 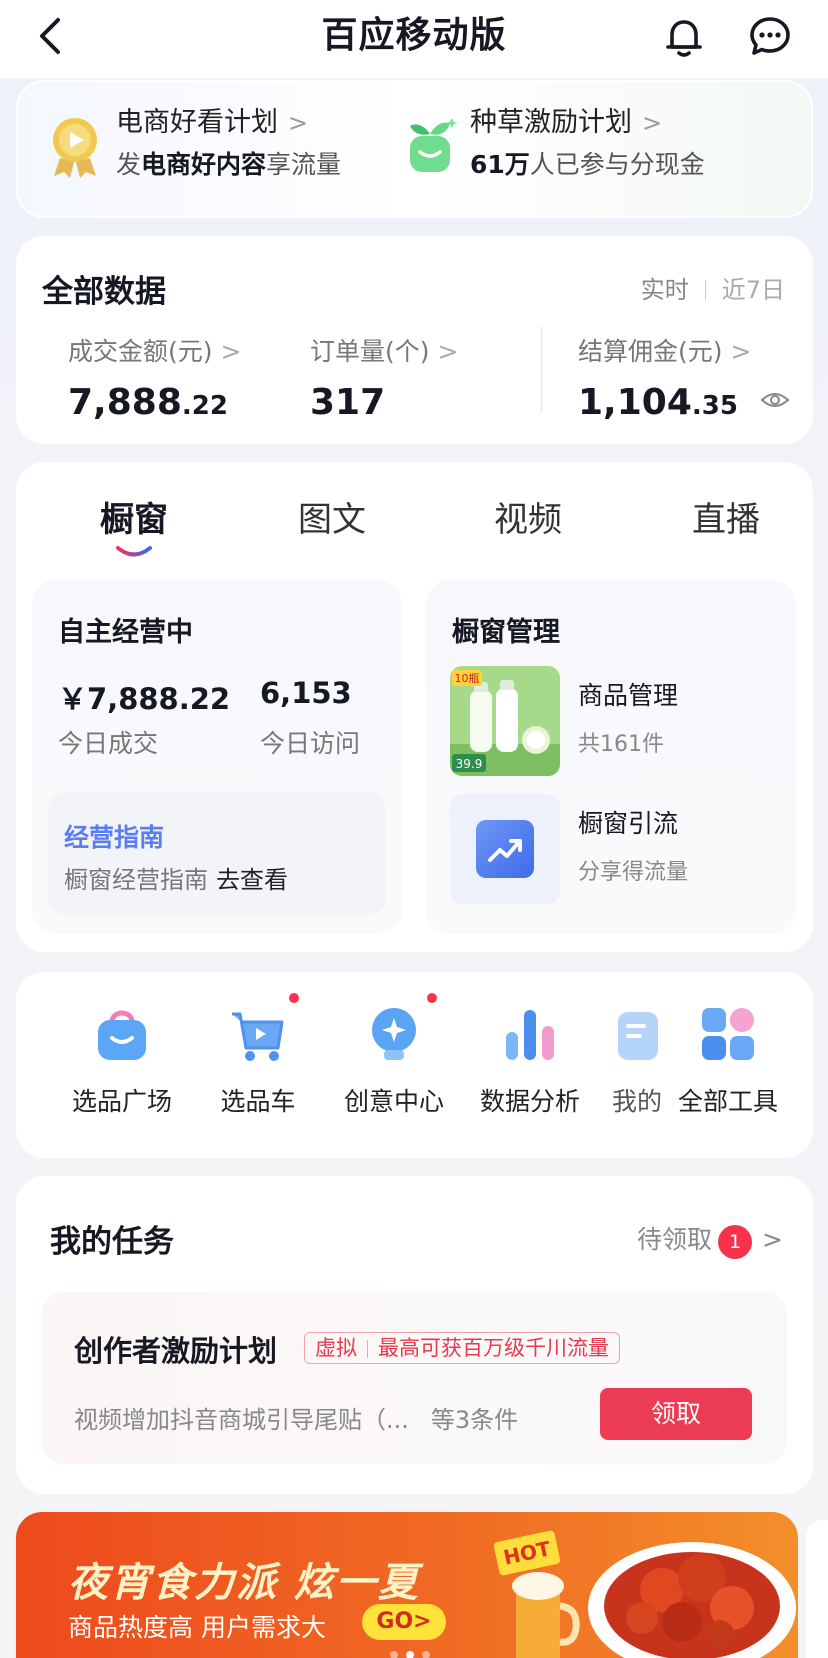 I want to click on promo-right-title: 种草激励计划, so click(x=551, y=122).